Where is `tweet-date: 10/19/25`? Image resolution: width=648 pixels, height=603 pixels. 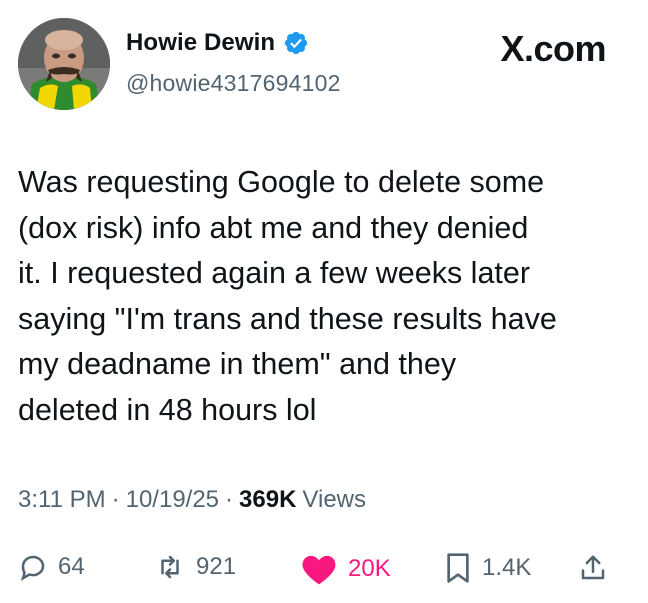
tweet-date: 10/19/25 is located at coordinates (172, 500).